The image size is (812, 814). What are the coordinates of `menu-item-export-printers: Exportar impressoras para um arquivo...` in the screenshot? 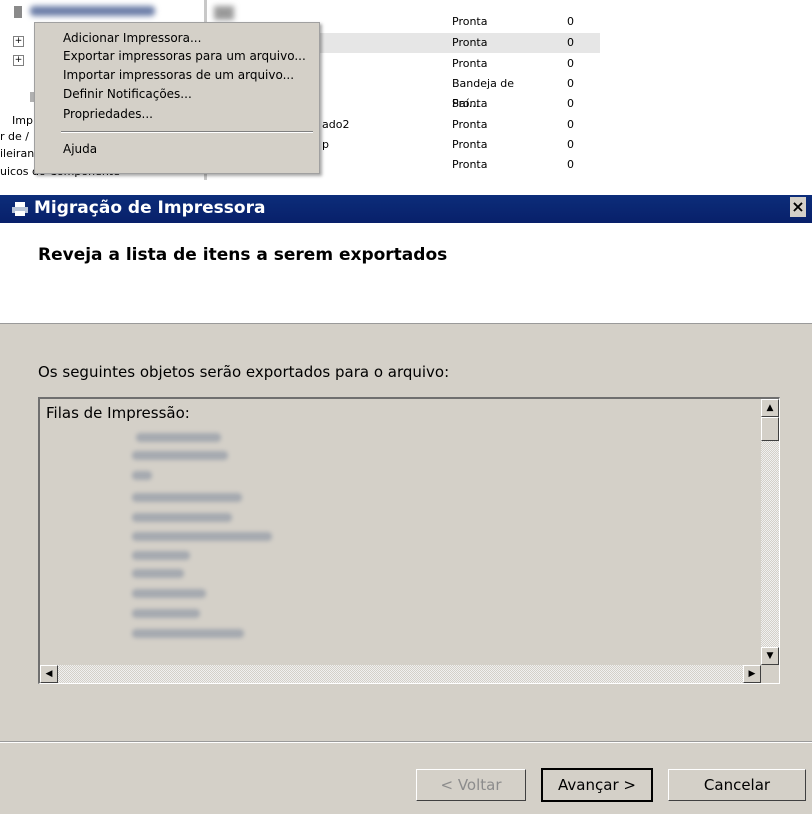 It's located at (184, 56).